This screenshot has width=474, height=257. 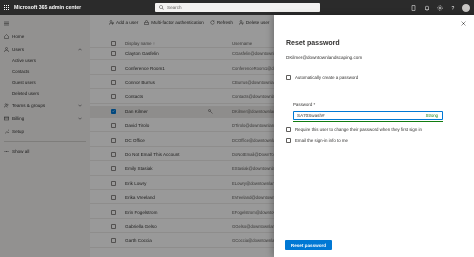 I want to click on search-input: Search, so click(x=237, y=7).